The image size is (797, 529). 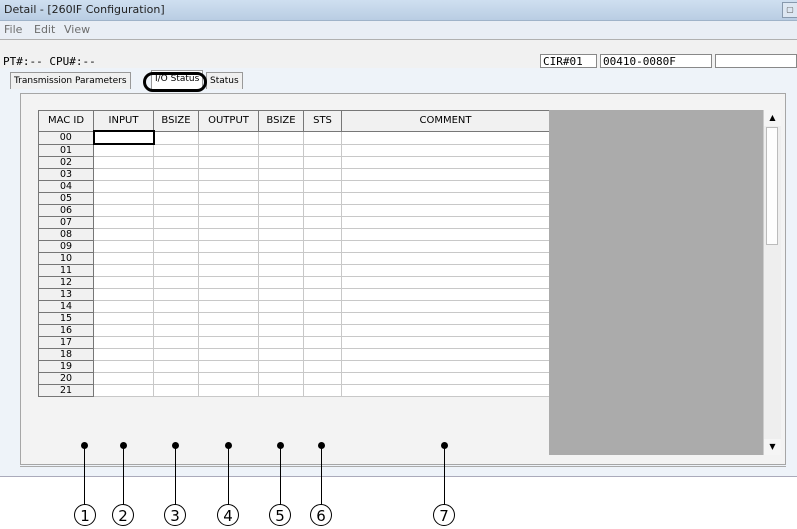 I want to click on scroll-down-icon: ▼, so click(x=772, y=447).